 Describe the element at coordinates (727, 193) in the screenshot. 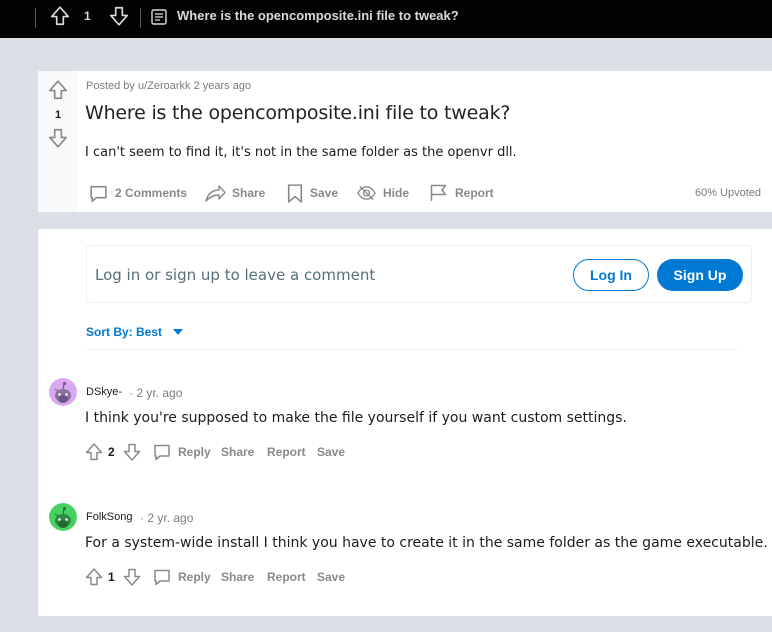

I see `upvote-ratio: 60% Upvoted` at that location.